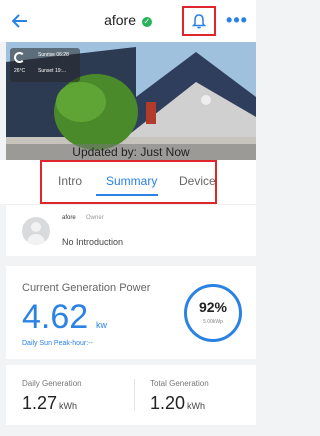 The width and height of the screenshot is (320, 436). I want to click on bell-icon, so click(199, 21).